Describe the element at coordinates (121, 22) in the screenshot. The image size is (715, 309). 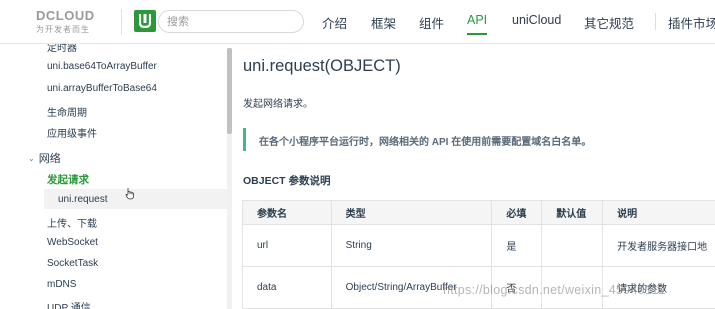
I see `header-divider` at that location.